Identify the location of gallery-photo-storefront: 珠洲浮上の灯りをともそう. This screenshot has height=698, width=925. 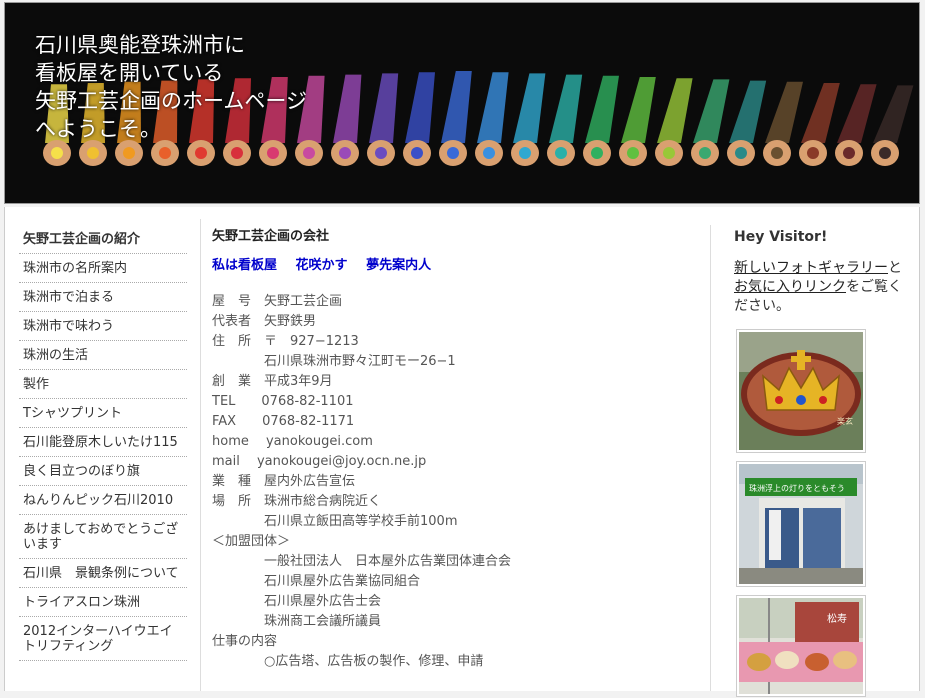
(801, 524).